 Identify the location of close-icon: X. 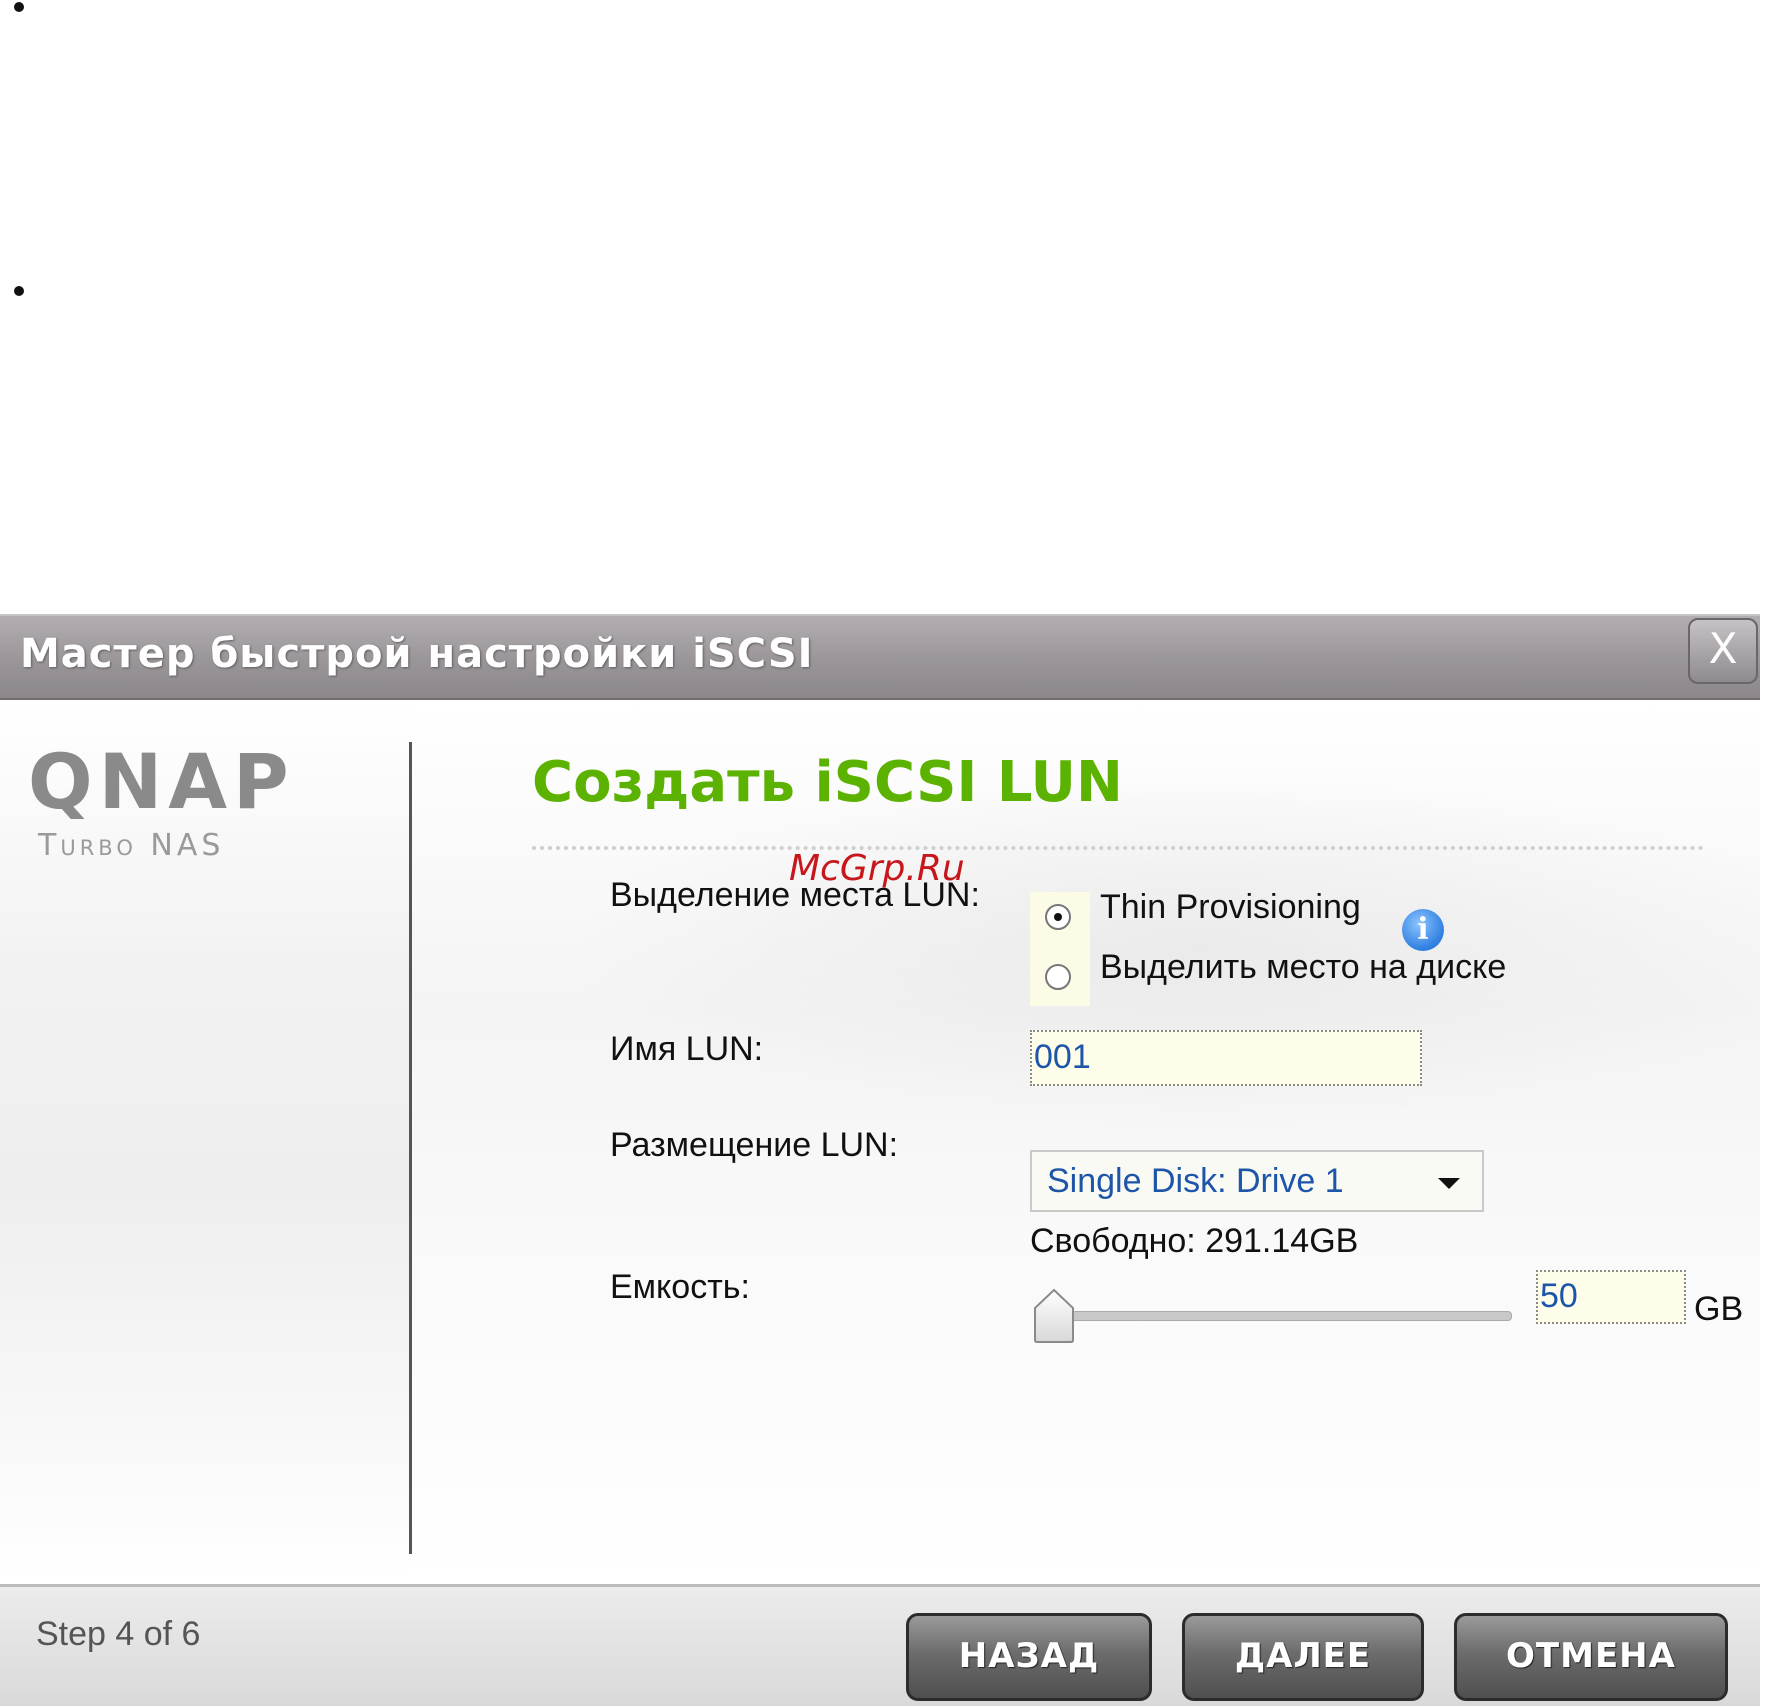
(1723, 648).